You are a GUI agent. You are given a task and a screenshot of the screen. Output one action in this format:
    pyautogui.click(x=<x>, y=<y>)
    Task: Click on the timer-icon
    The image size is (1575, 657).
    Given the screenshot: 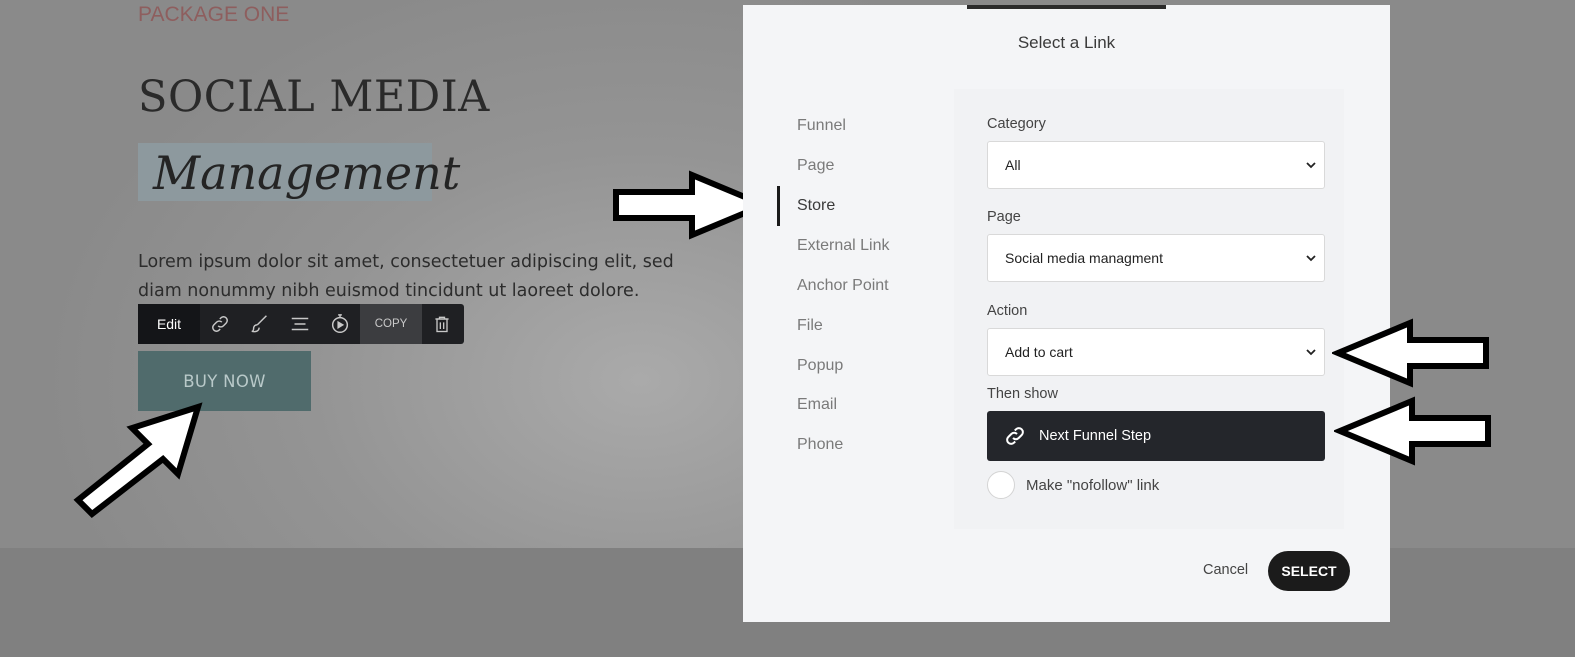 What is the action you would take?
    pyautogui.click(x=340, y=324)
    